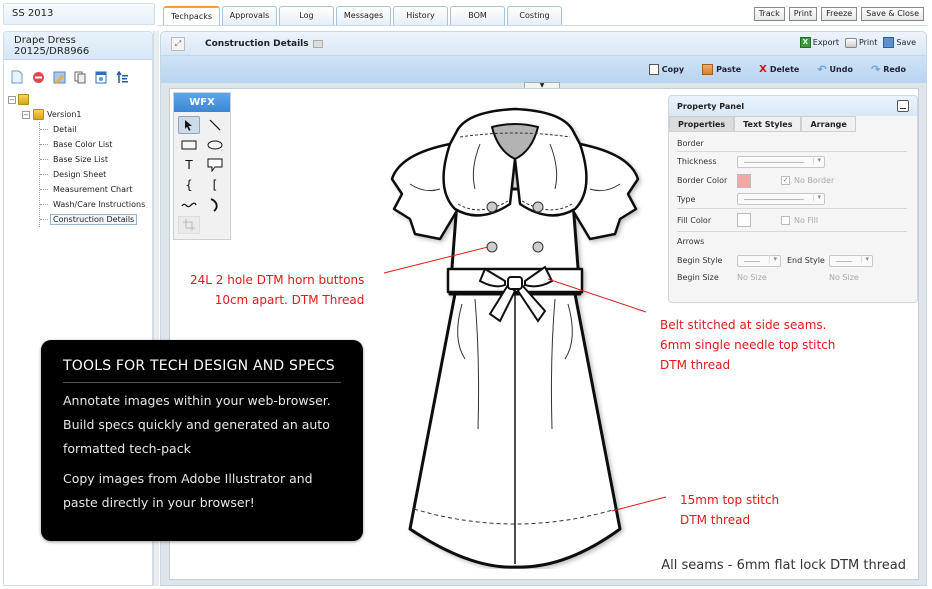 The height and width of the screenshot is (589, 932). Describe the element at coordinates (87, 114) in the screenshot. I see `tree-node-version: − Version1` at that location.